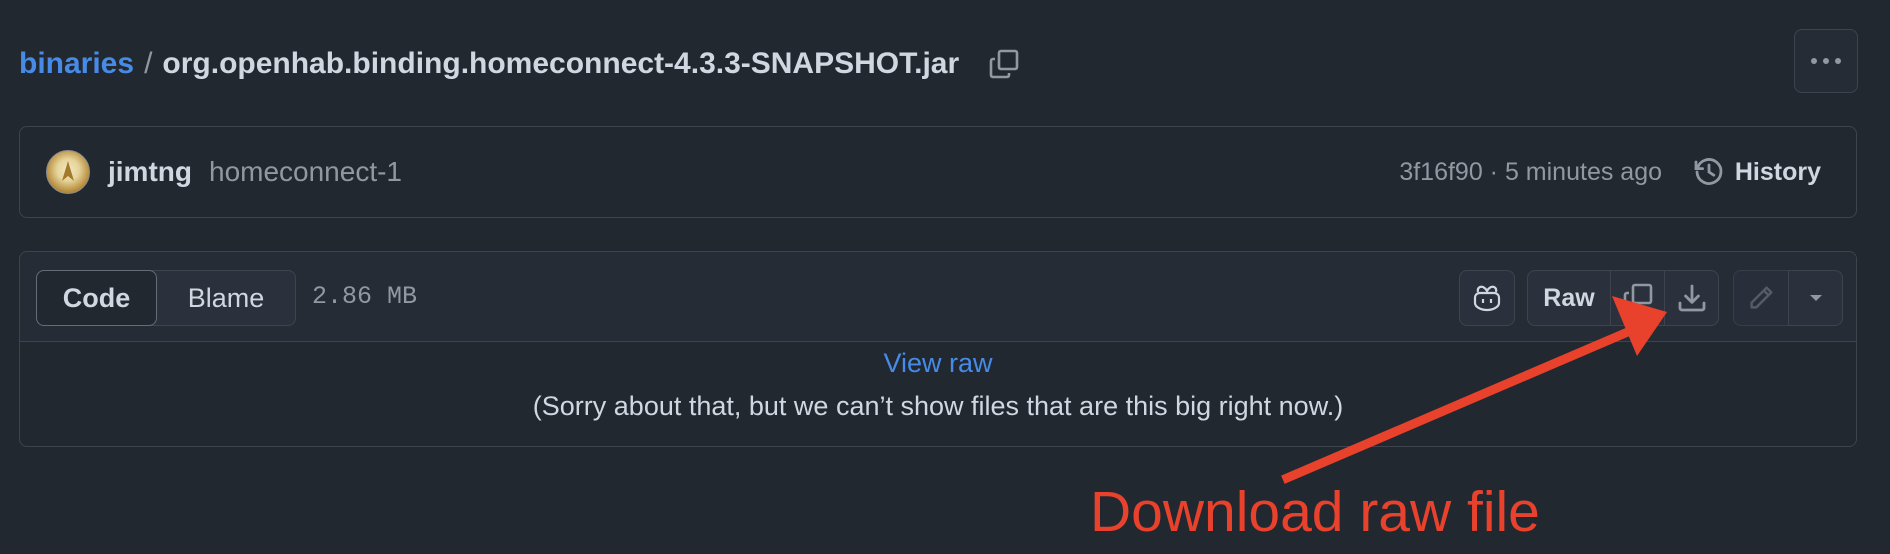 The width and height of the screenshot is (1890, 554). Describe the element at coordinates (1569, 298) in the screenshot. I see `raw-button: Raw` at that location.